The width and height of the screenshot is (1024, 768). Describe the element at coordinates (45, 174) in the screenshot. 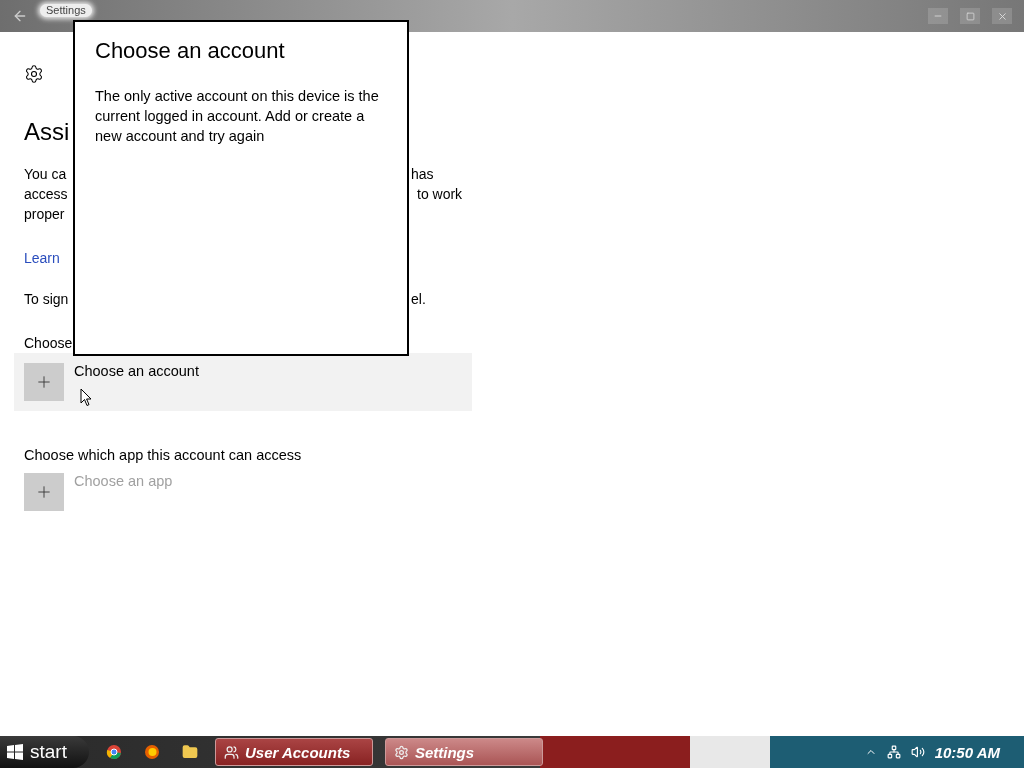

I see `description-text: You ca` at that location.